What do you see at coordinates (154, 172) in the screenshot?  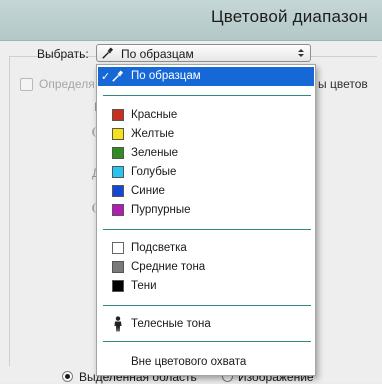 I see `menu-item-label: Голубые` at bounding box center [154, 172].